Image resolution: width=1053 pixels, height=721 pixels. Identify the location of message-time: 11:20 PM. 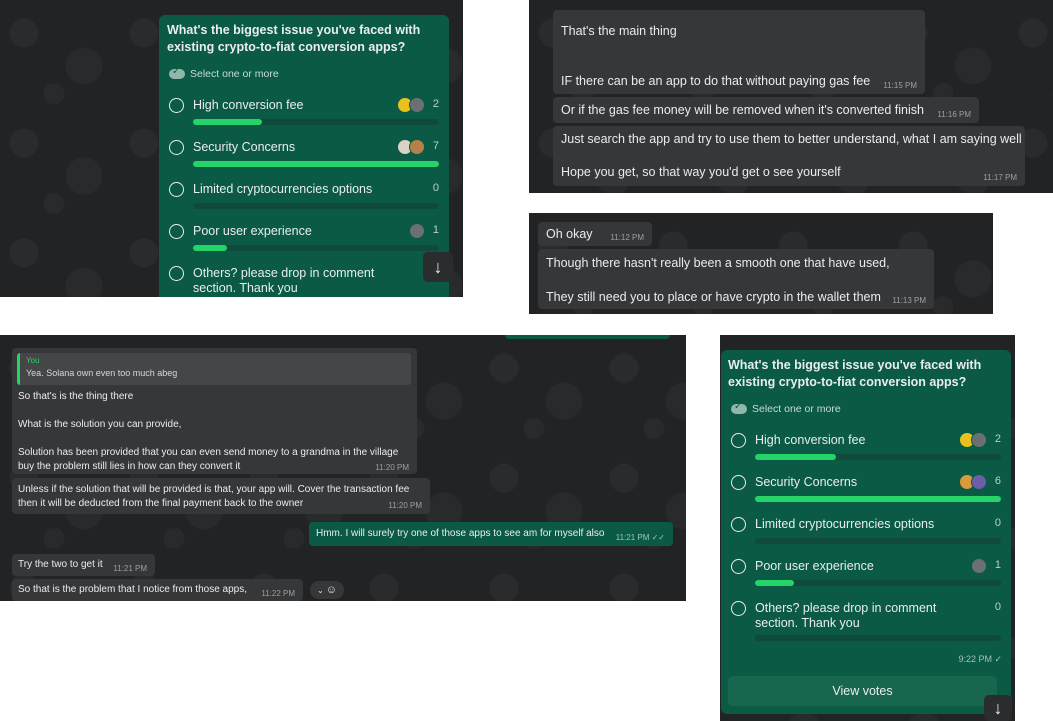
(392, 467).